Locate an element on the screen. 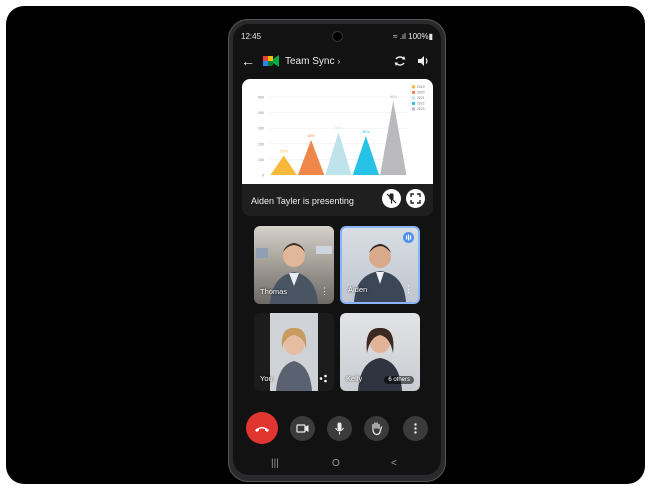  nav-back-icon: < is located at coordinates (394, 463).